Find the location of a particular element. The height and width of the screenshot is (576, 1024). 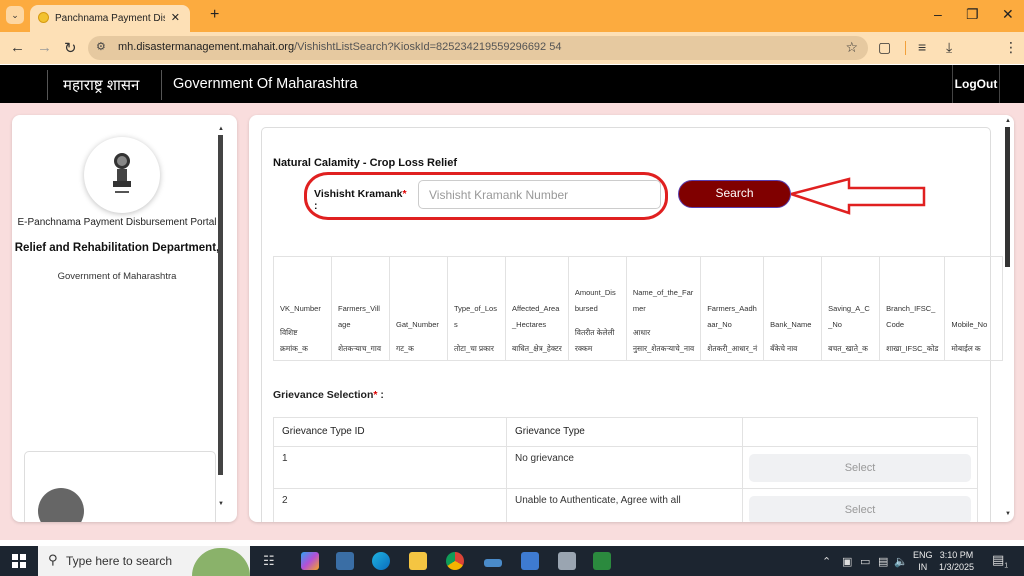

back-arrow-icon: ← is located at coordinates (17, 47).